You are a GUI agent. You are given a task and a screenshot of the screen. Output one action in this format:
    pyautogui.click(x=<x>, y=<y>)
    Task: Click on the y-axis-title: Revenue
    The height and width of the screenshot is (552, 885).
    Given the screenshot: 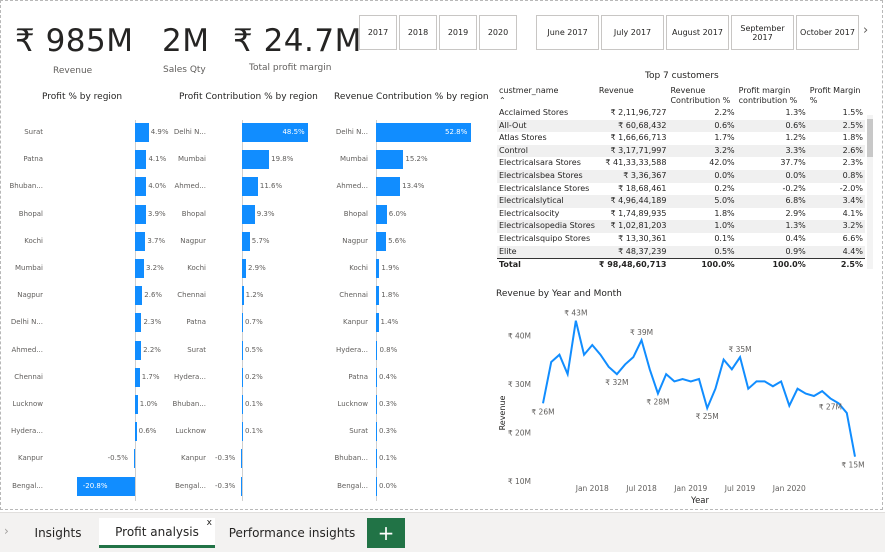 What is the action you would take?
    pyautogui.click(x=502, y=413)
    